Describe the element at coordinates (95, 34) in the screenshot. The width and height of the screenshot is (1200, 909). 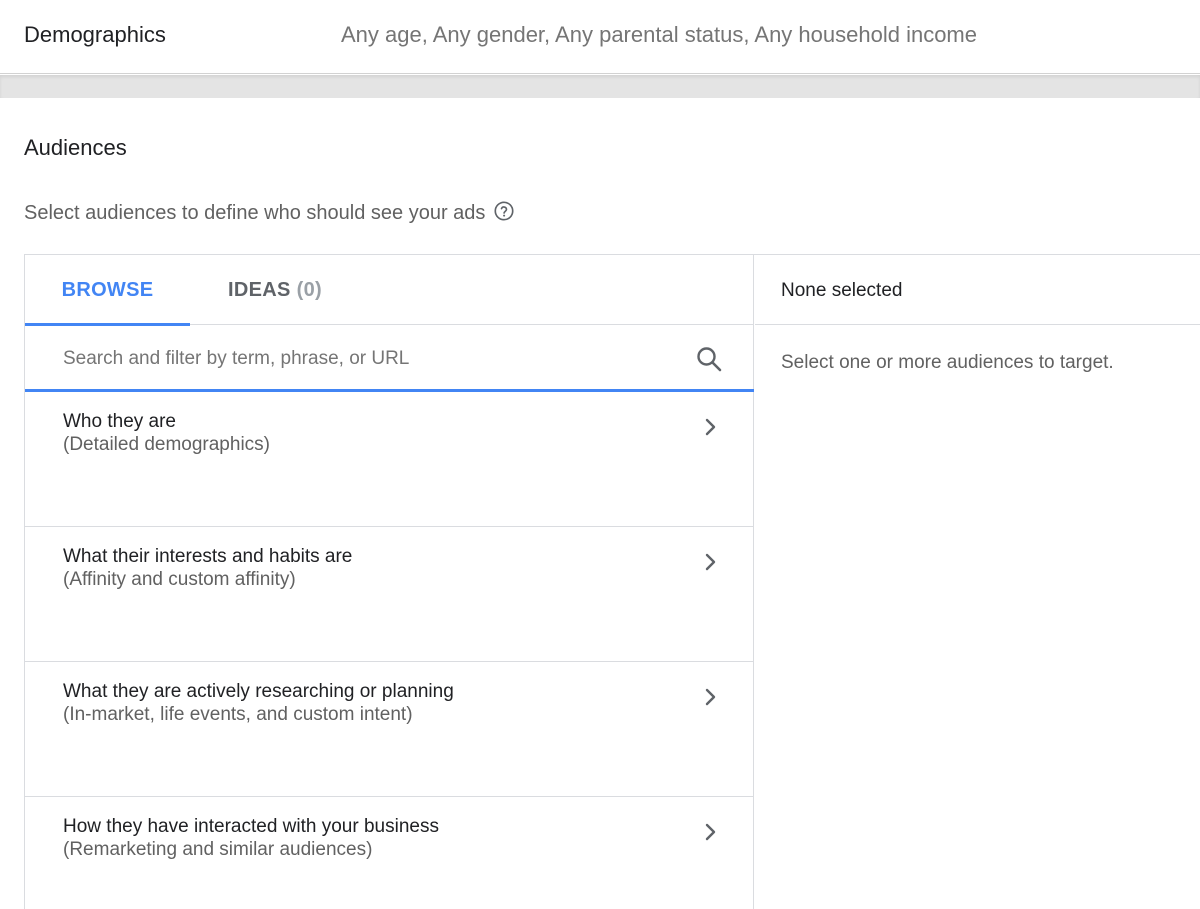
I see `demographics-label: Demographics` at that location.